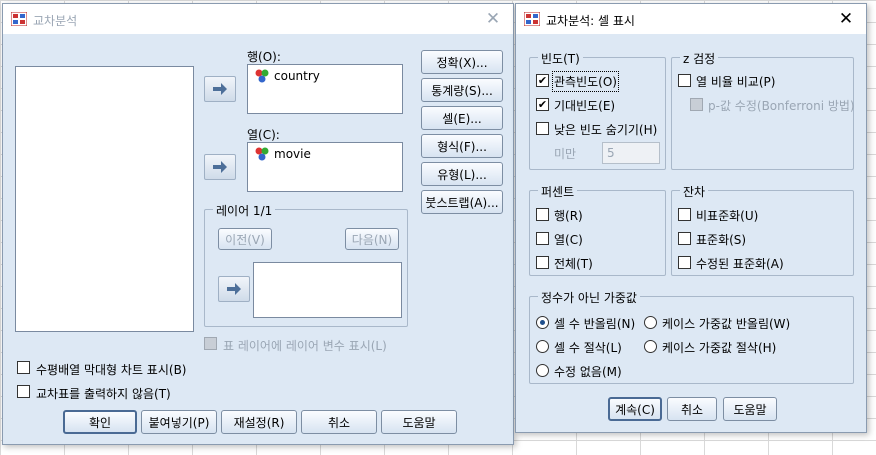 The height and width of the screenshot is (455, 876). Describe the element at coordinates (542, 128) in the screenshot. I see `hide-small-checkbox` at that location.